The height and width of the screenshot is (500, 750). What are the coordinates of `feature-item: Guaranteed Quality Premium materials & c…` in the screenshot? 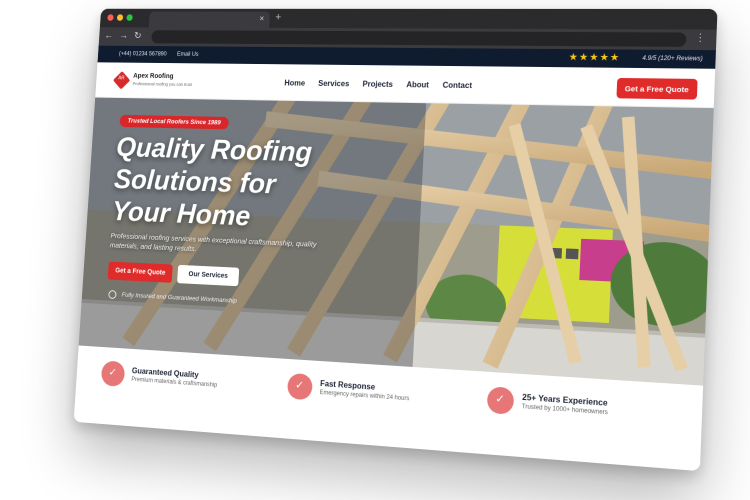 It's located at (193, 399).